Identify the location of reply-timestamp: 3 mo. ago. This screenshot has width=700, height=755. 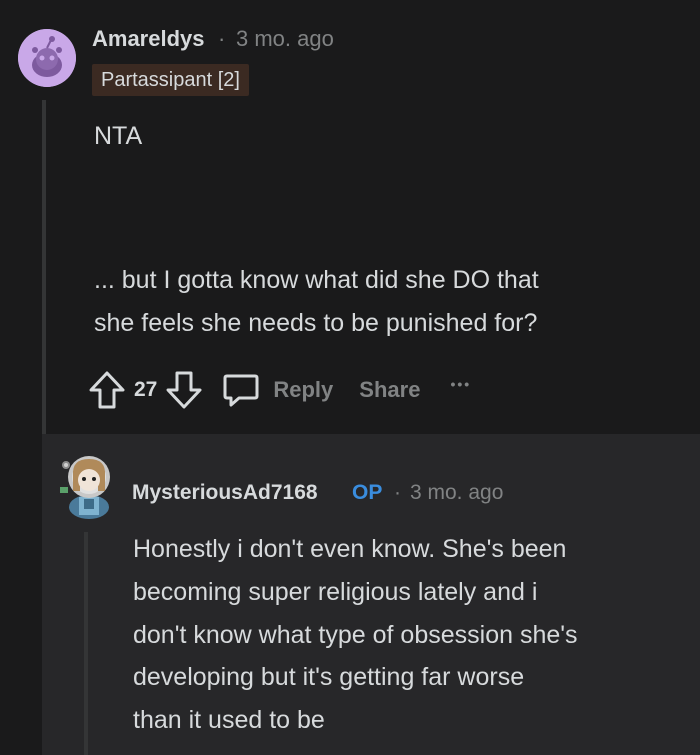
(456, 493).